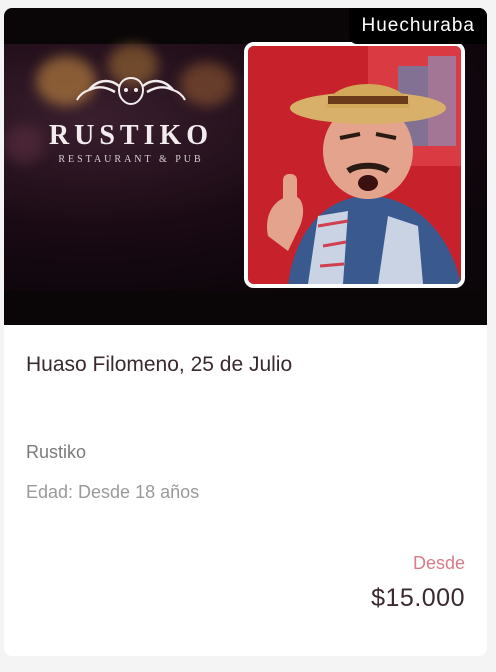  I want to click on event-venue: Rustiko, so click(56, 452).